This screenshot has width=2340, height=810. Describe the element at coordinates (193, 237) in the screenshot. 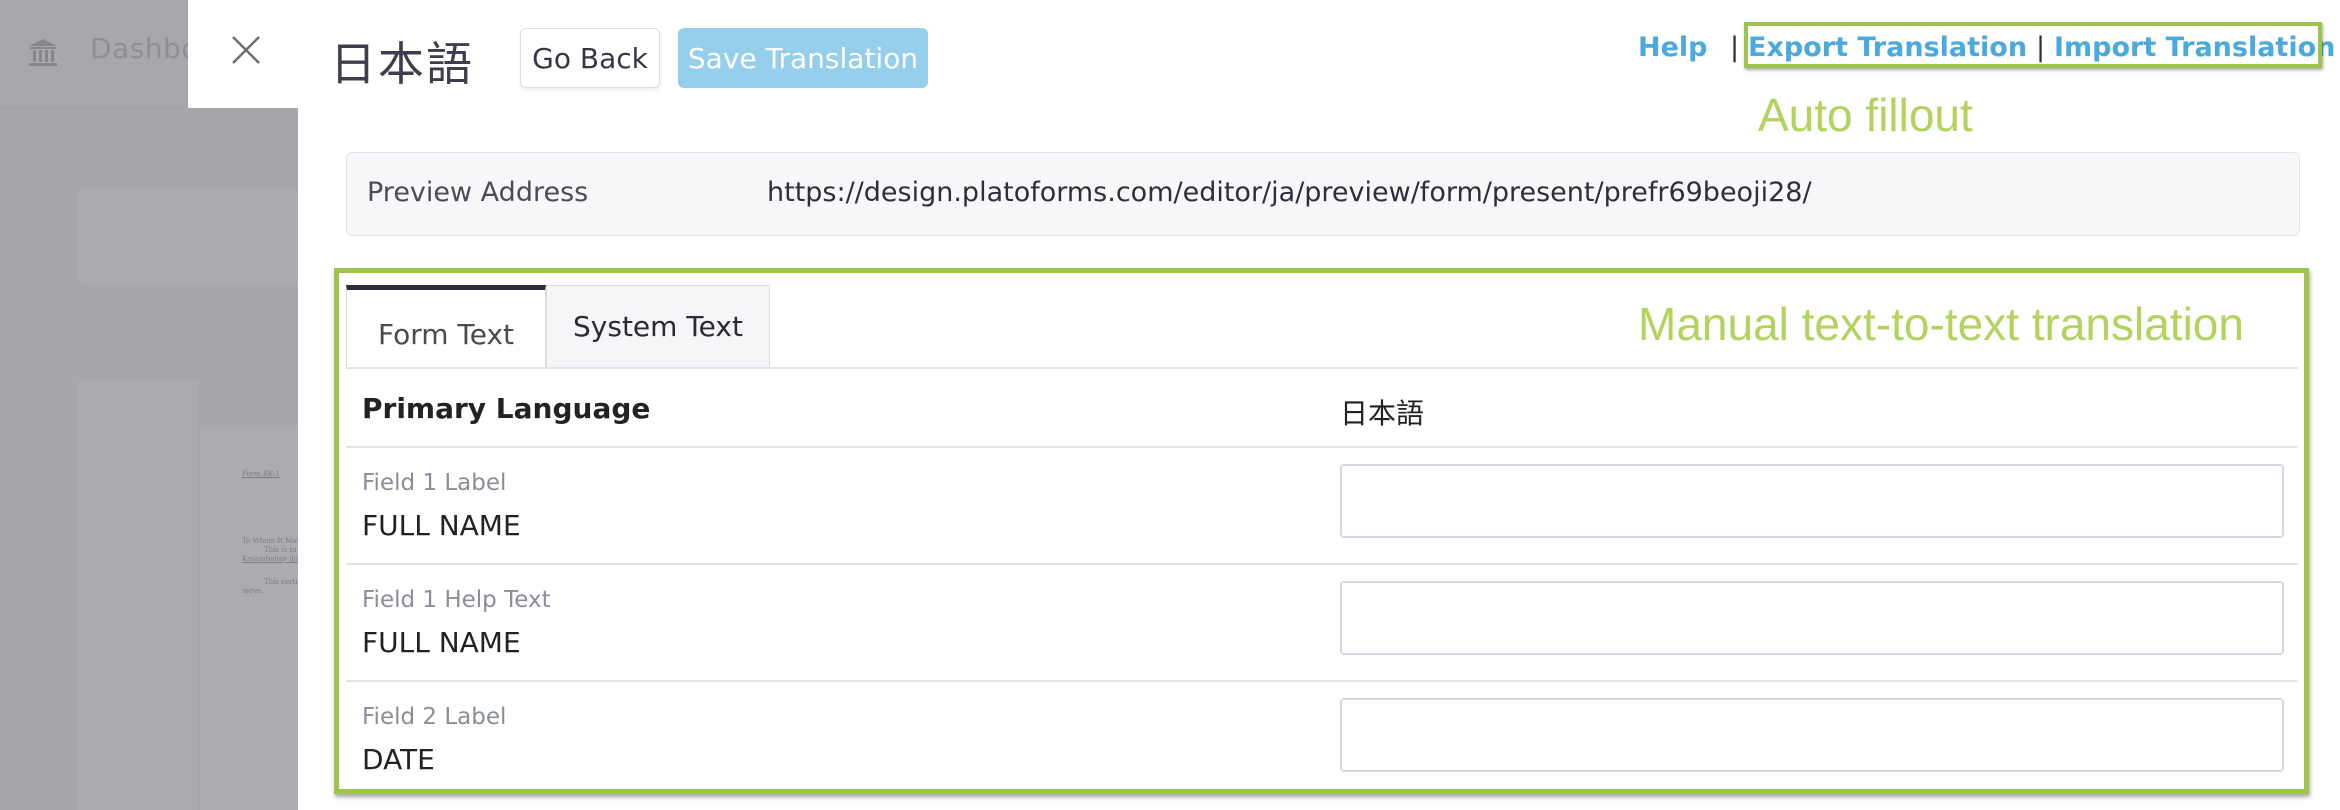

I see `background-card` at that location.